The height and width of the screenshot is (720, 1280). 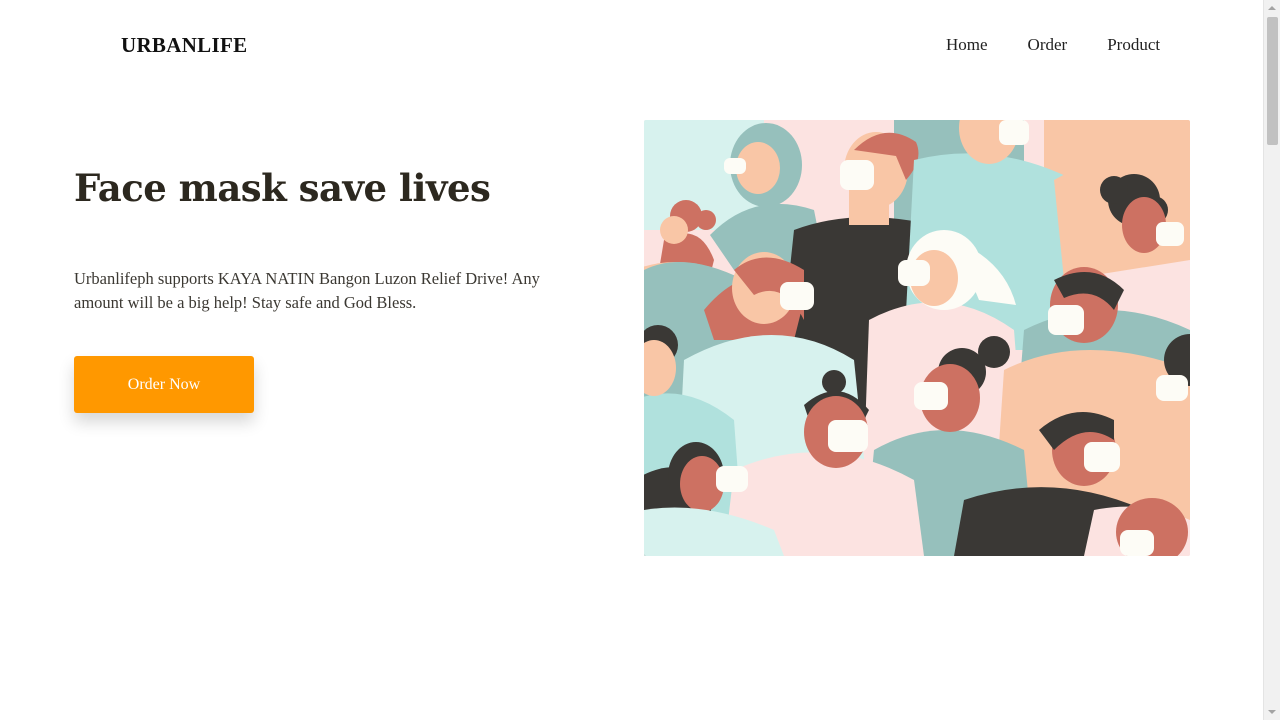 What do you see at coordinates (184, 45) in the screenshot?
I see `brand-logo: URBANLIFE` at bounding box center [184, 45].